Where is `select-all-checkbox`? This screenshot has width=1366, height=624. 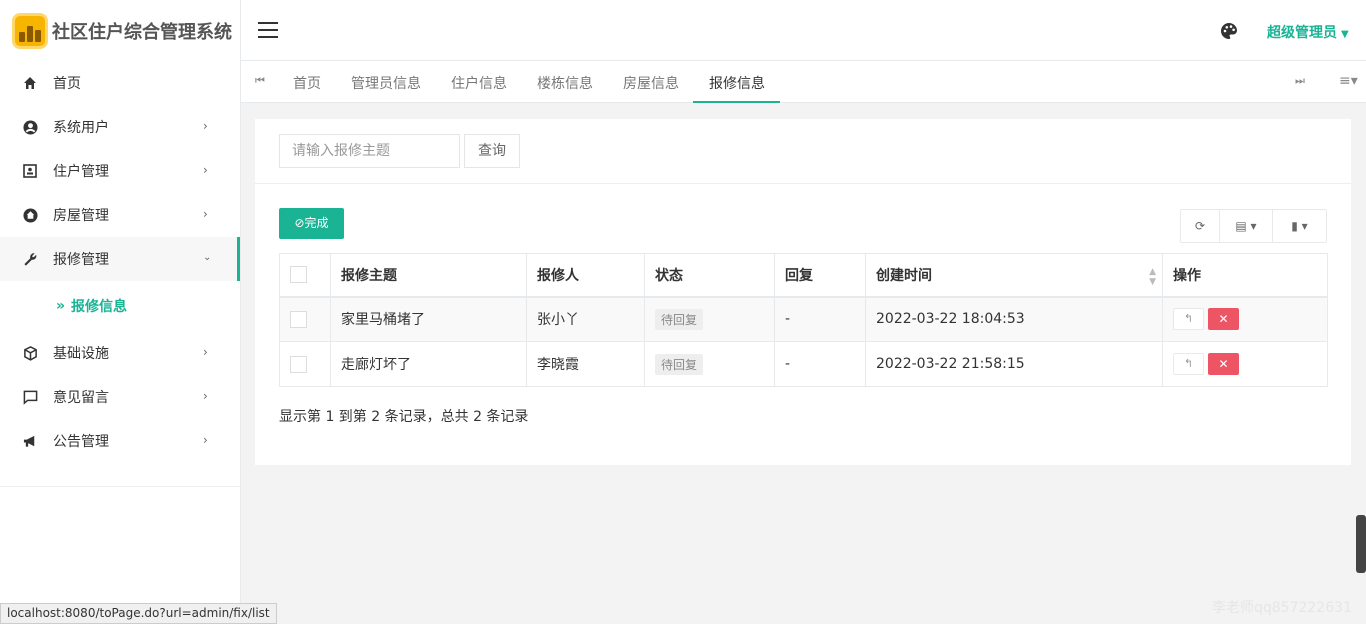
select-all-checkbox is located at coordinates (298, 275).